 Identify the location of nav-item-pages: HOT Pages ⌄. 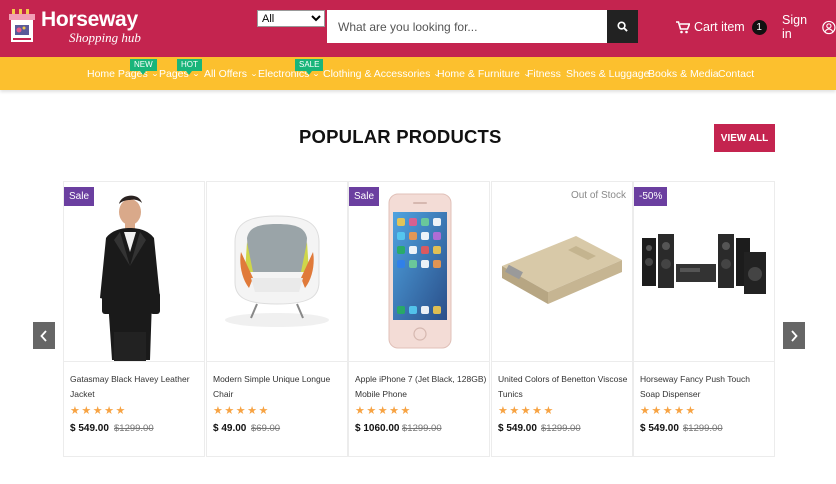
(180, 69).